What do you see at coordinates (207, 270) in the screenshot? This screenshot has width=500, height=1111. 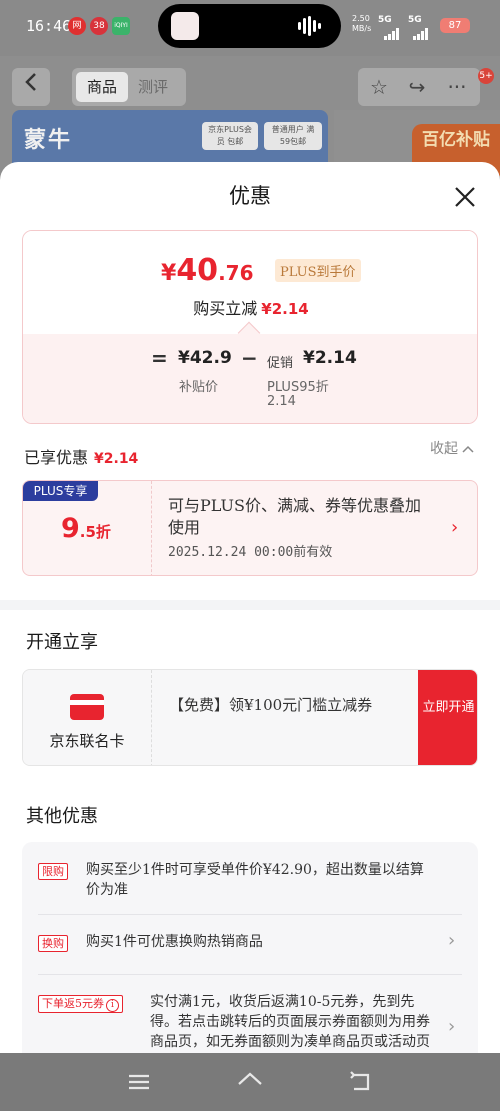 I see `final-price: ¥40.76` at bounding box center [207, 270].